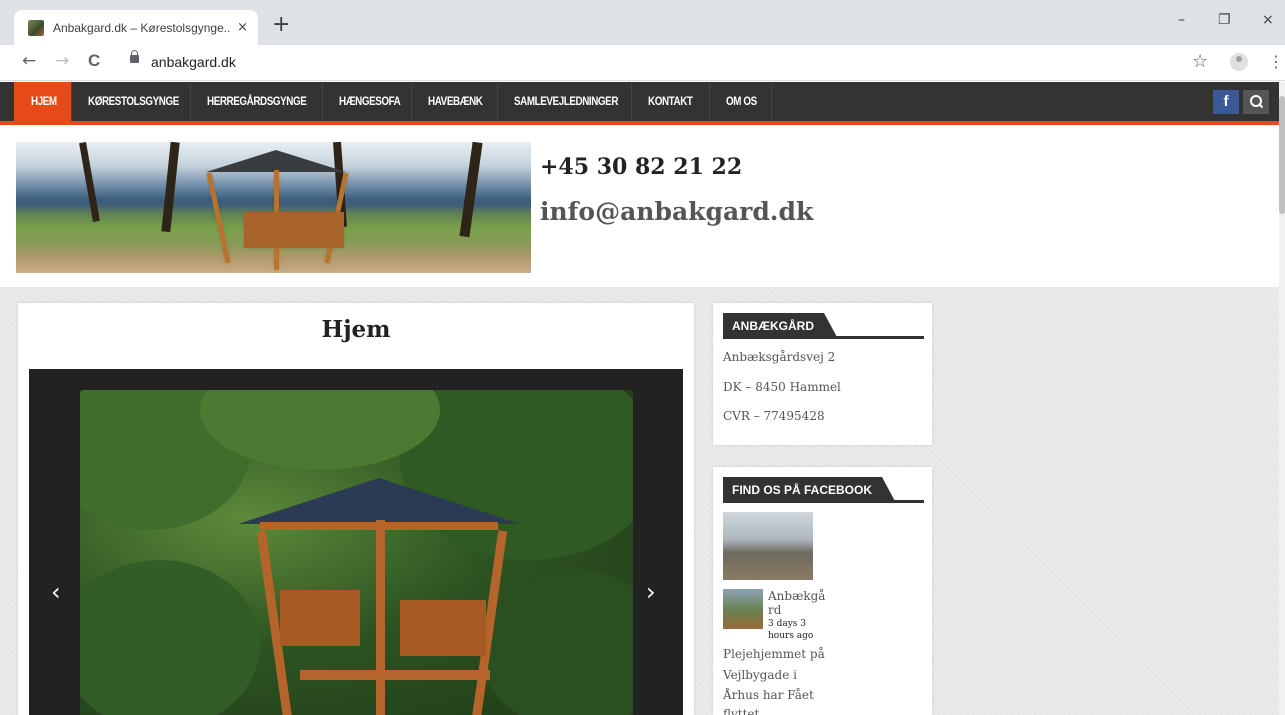 This screenshot has height=715, width=1285. Describe the element at coordinates (810, 490) in the screenshot. I see `facebook-widget-title: FIND OS PÅ FACEBOOK` at that location.